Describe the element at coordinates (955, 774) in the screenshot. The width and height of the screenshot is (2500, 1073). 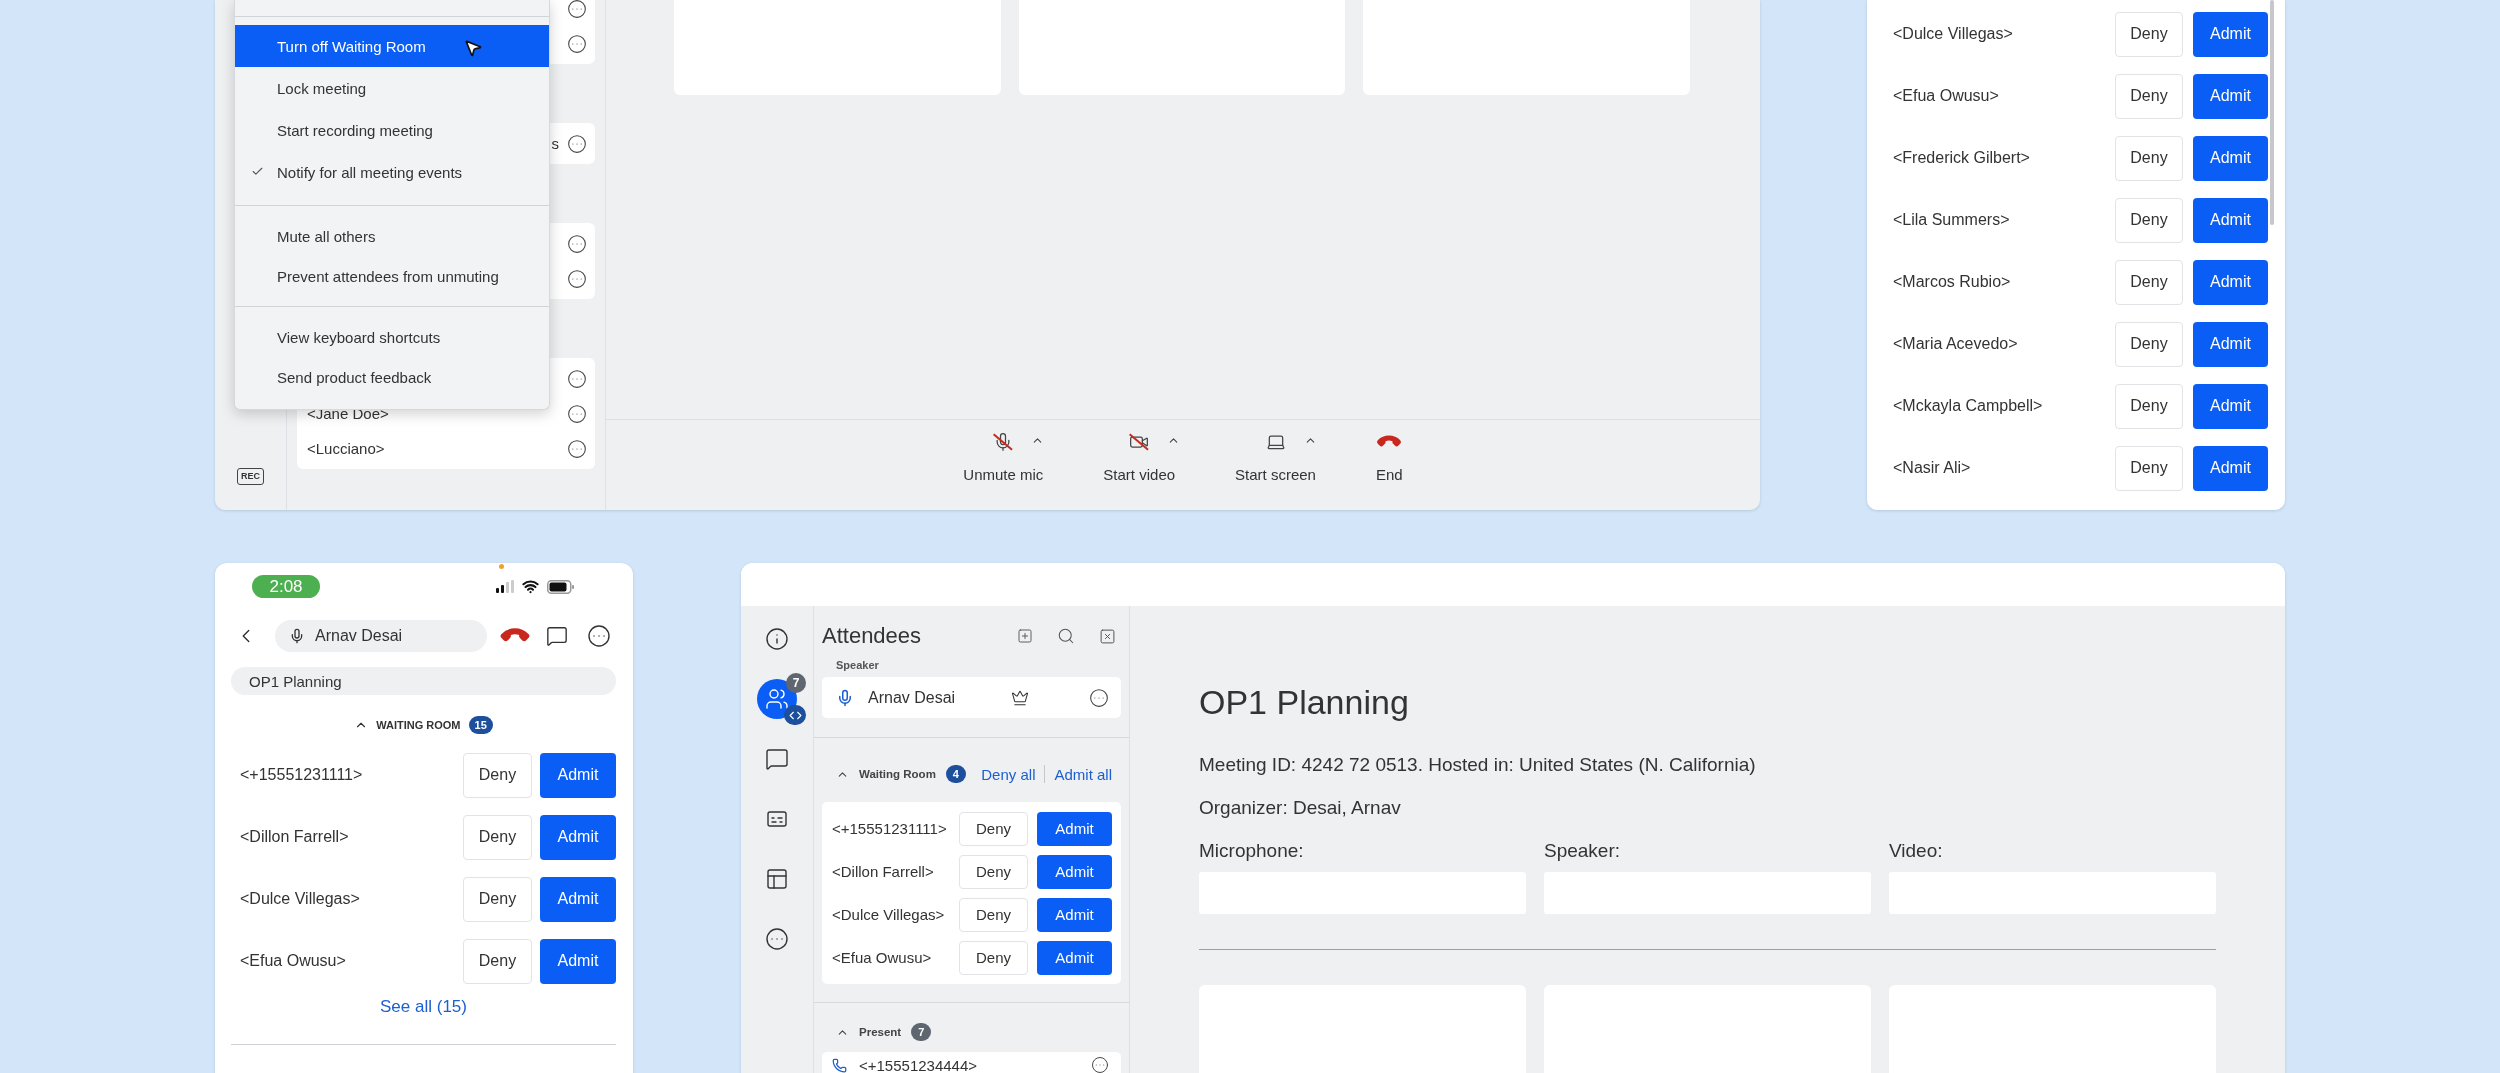
I see `count-badge: 4` at that location.